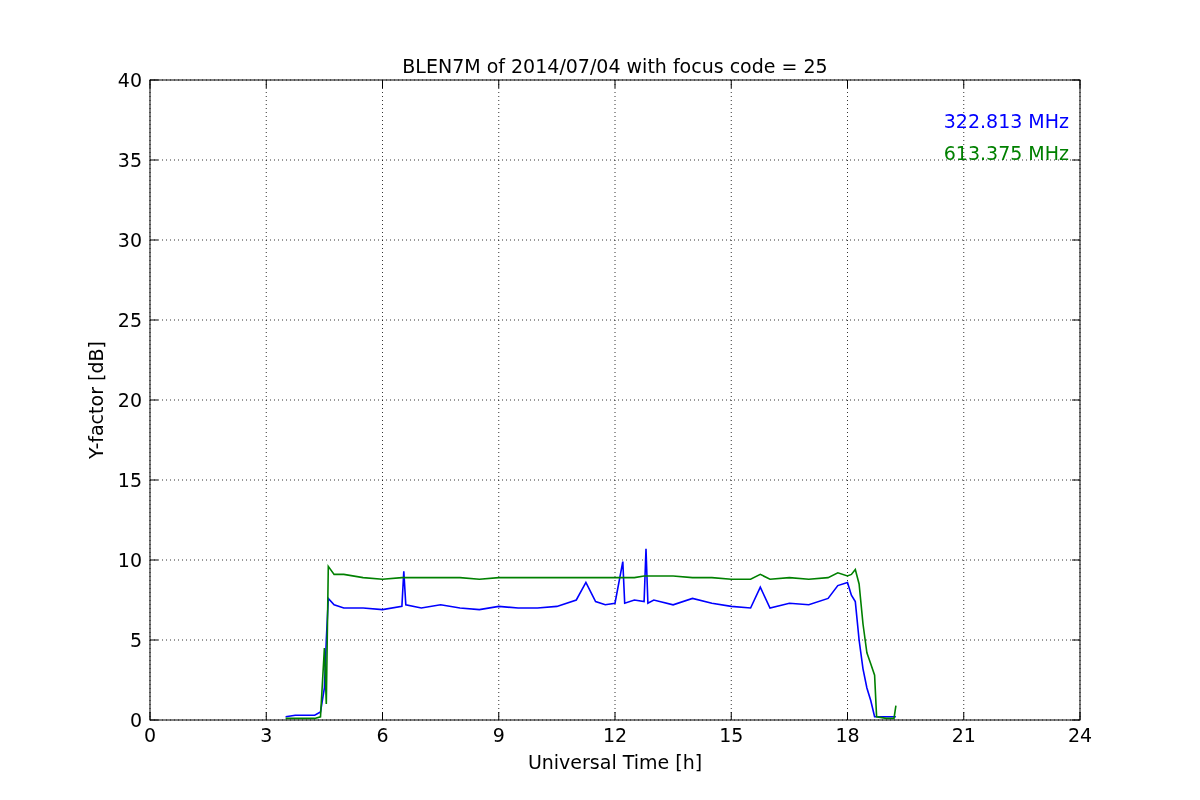 Image resolution: width=1200 pixels, height=800 pixels. I want to click on tick-label: 20, so click(129, 400).